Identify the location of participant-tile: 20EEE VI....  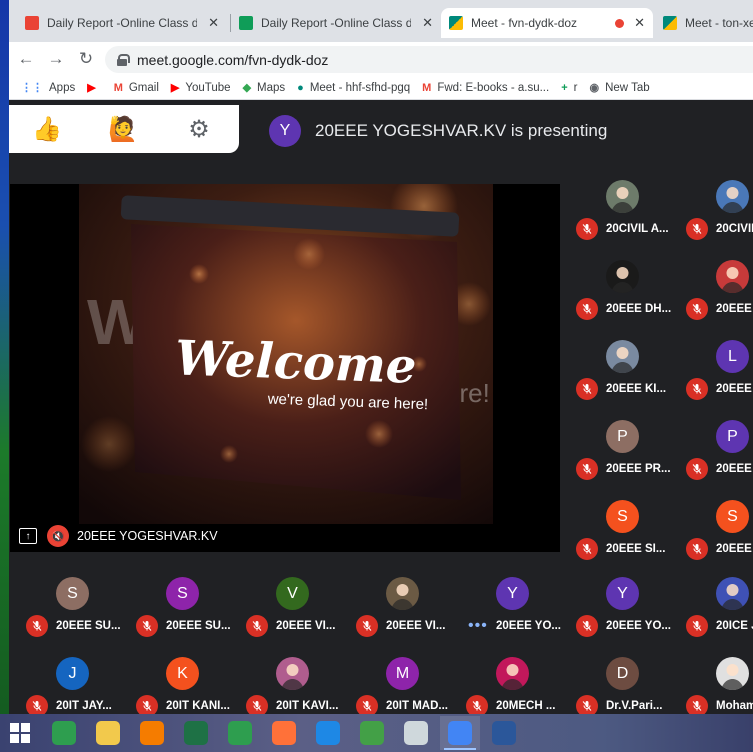
(404, 604).